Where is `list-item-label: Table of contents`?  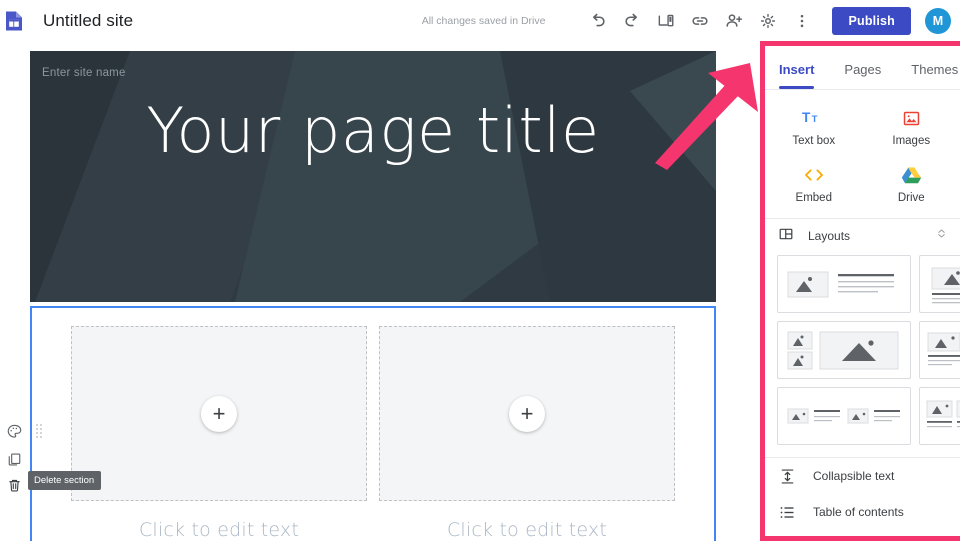 list-item-label: Table of contents is located at coordinates (858, 512).